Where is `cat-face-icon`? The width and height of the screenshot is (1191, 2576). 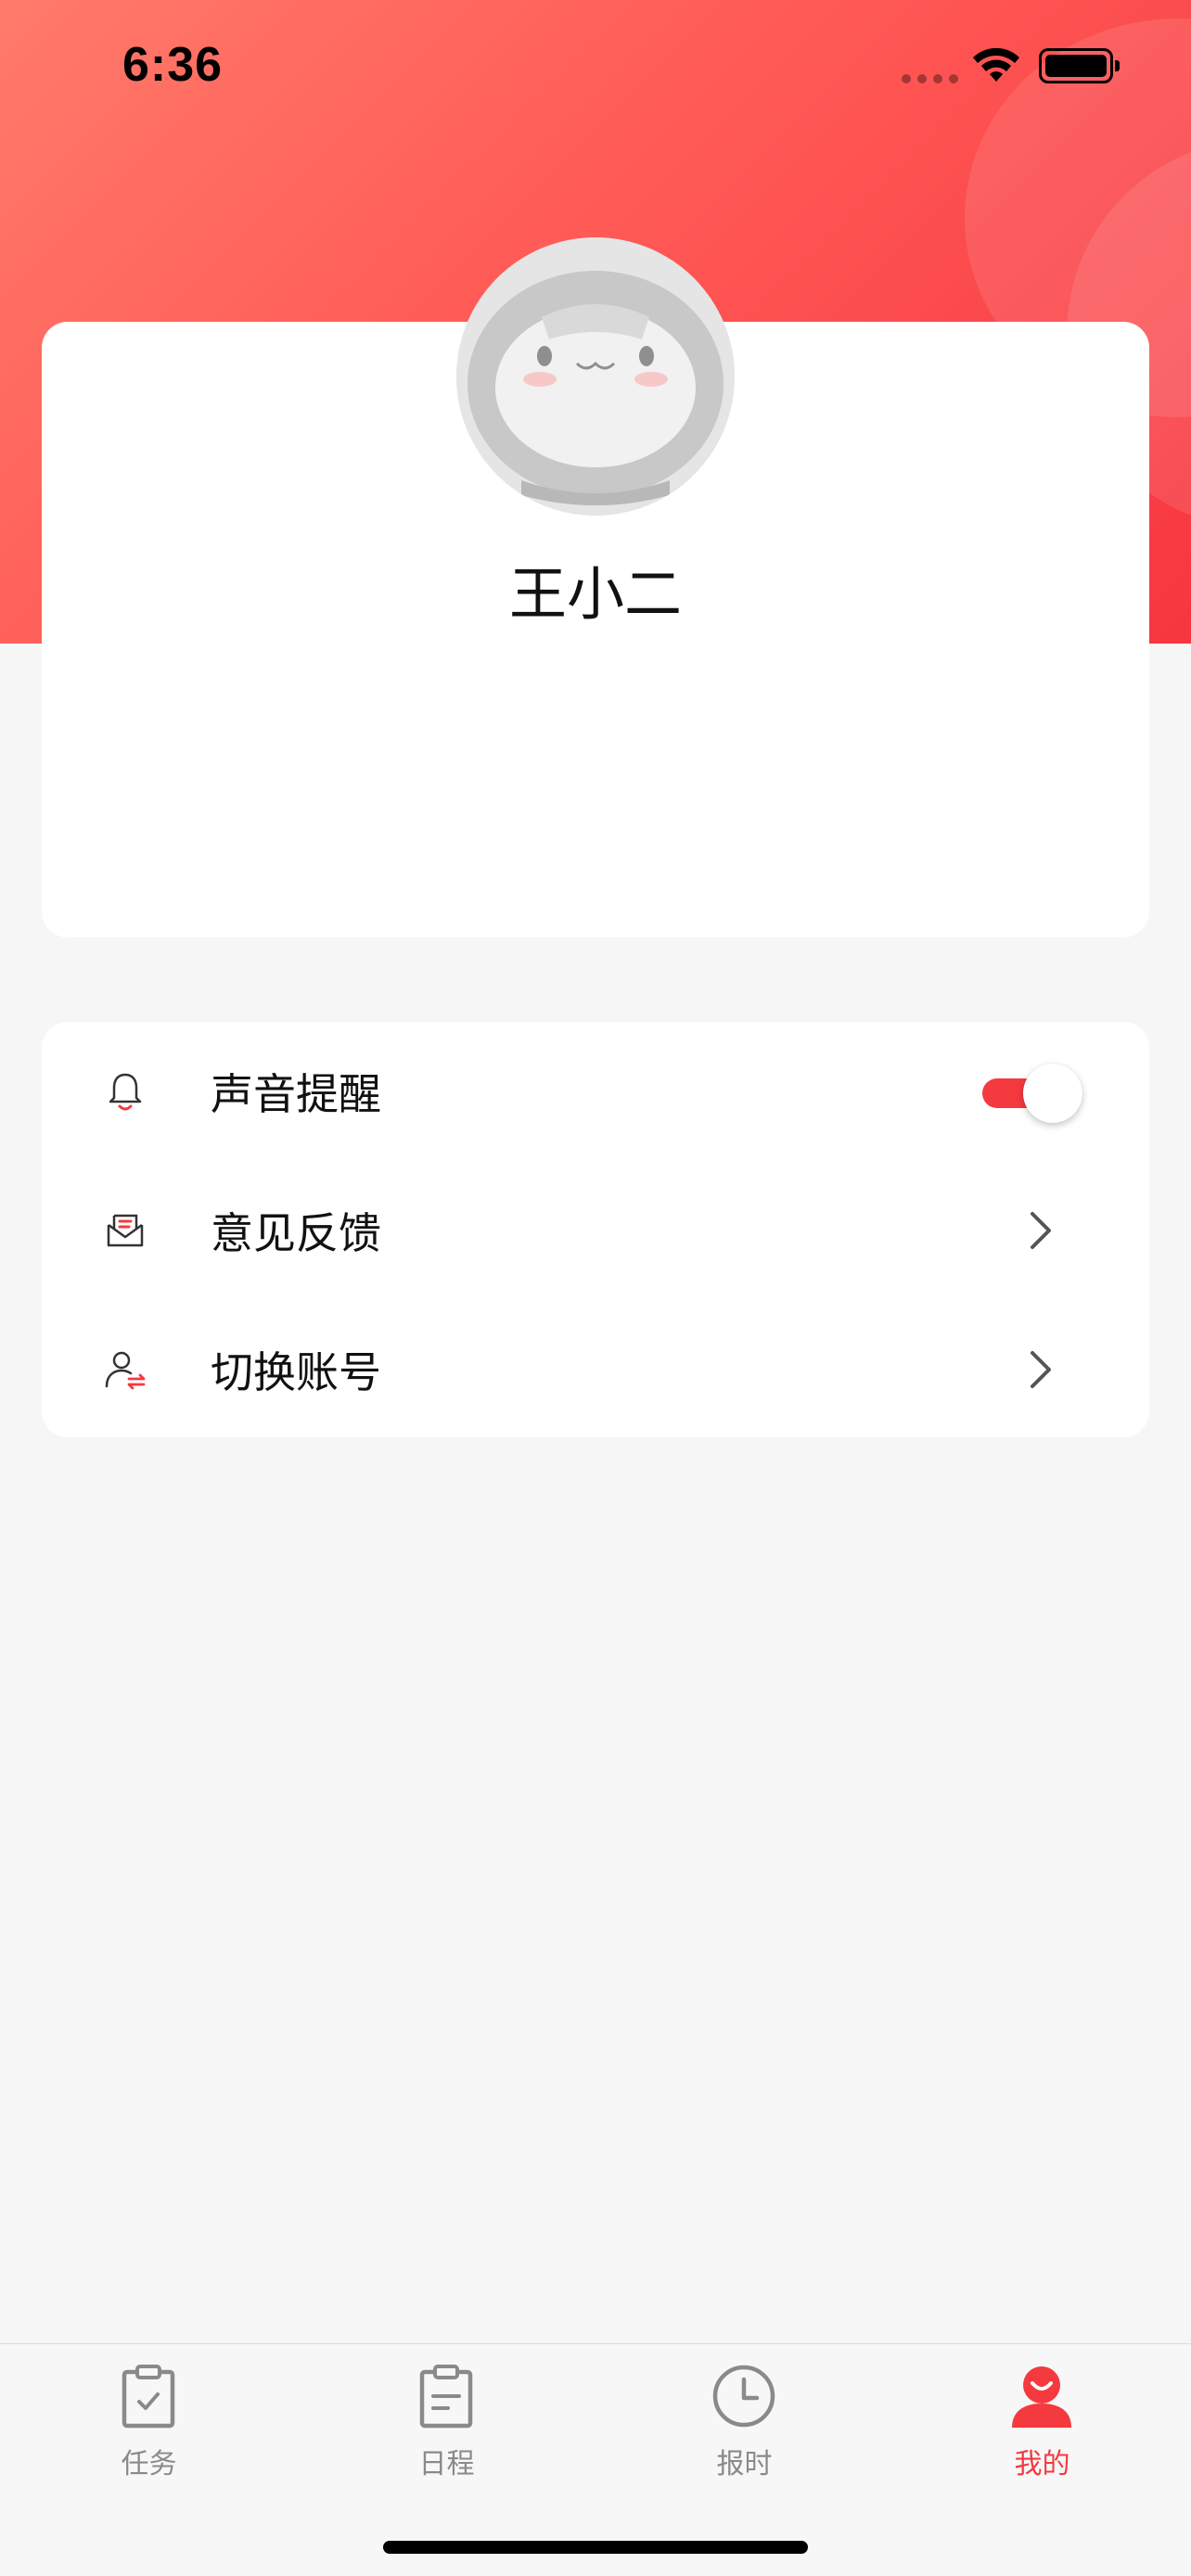
cat-face-icon is located at coordinates (595, 376).